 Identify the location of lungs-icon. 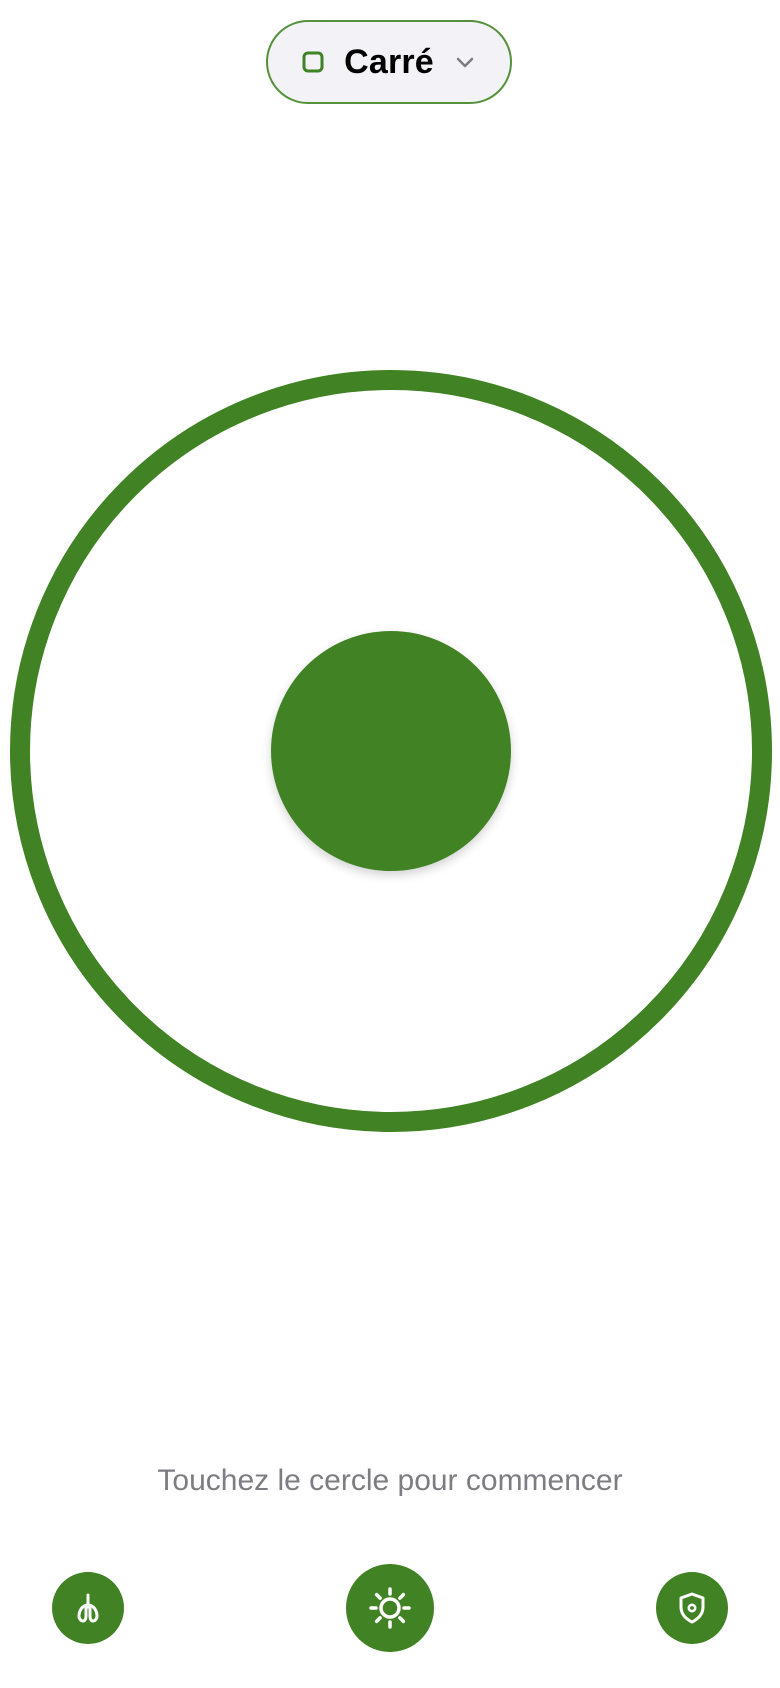
(88, 1608).